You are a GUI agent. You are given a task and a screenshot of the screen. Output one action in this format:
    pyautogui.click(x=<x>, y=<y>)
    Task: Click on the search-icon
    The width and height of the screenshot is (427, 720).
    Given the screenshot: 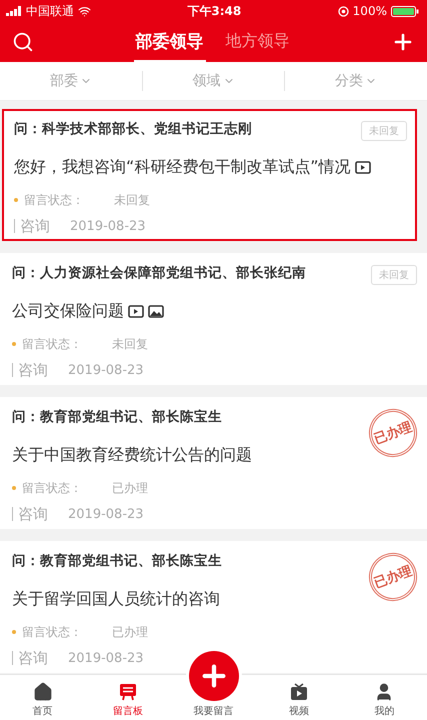 What is the action you would take?
    pyautogui.click(x=23, y=42)
    